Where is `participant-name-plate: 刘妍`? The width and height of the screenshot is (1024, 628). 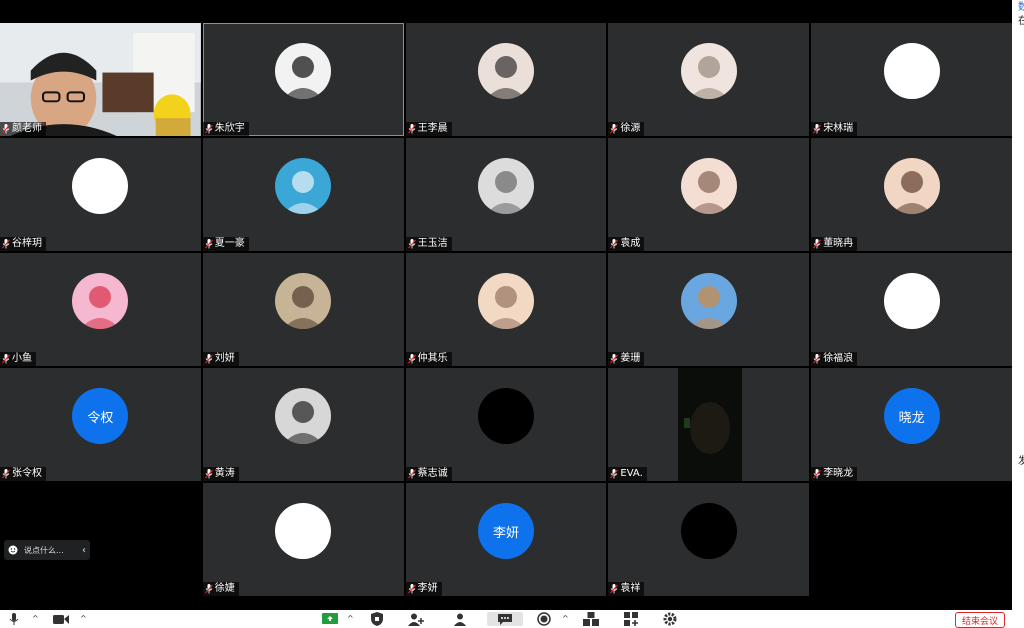
participant-name-plate: 刘妍 is located at coordinates (220, 359).